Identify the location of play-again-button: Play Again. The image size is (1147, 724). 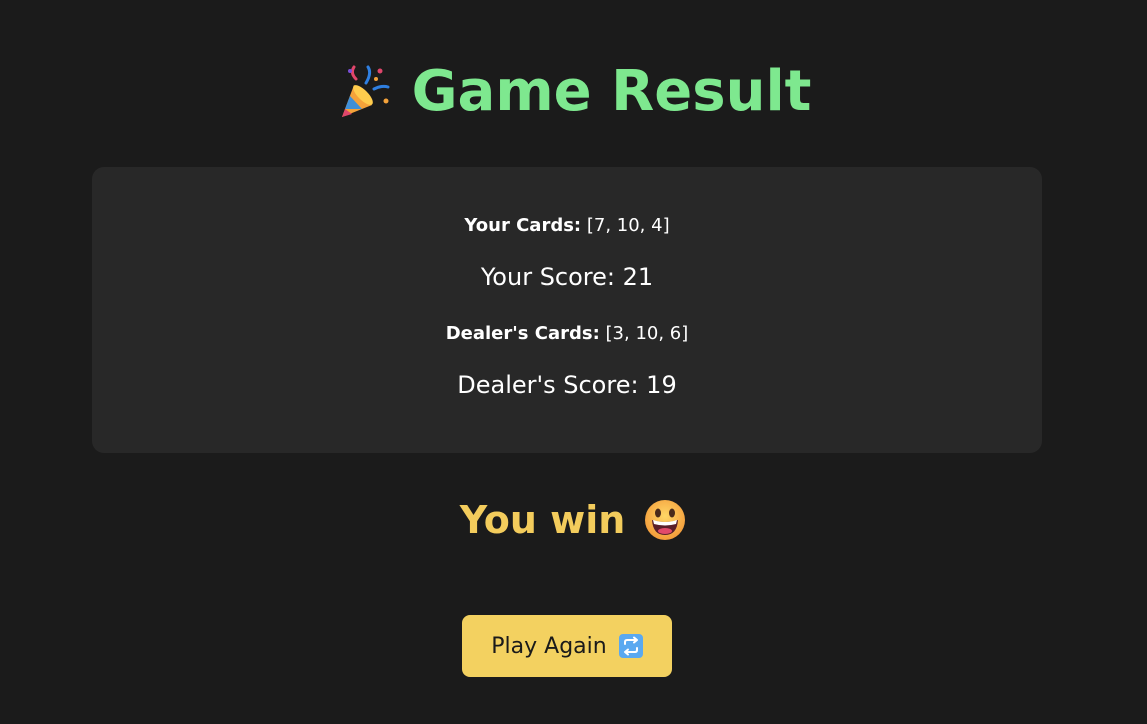
(567, 646).